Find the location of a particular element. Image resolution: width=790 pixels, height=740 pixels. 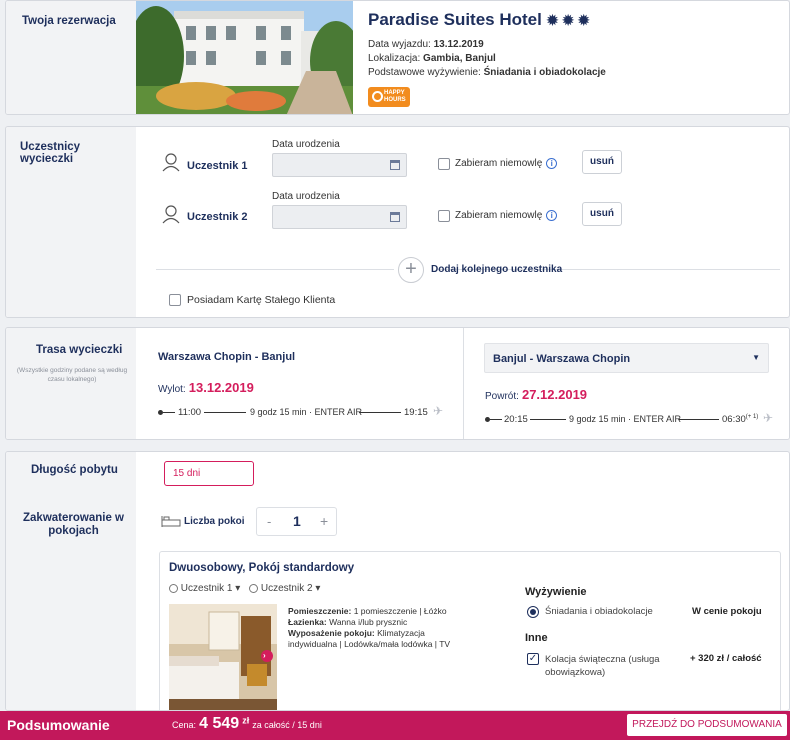

participant-1-infant-label: Zabieram niemowlę i is located at coordinates (506, 163).